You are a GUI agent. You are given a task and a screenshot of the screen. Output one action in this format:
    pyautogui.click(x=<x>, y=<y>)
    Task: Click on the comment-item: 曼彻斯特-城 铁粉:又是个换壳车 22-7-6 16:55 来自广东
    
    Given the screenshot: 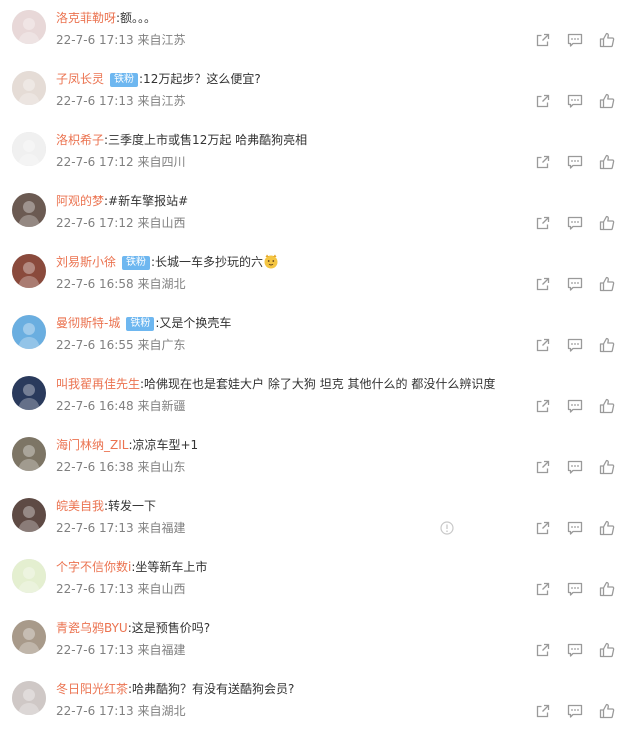 What is the action you would take?
    pyautogui.click(x=312, y=335)
    